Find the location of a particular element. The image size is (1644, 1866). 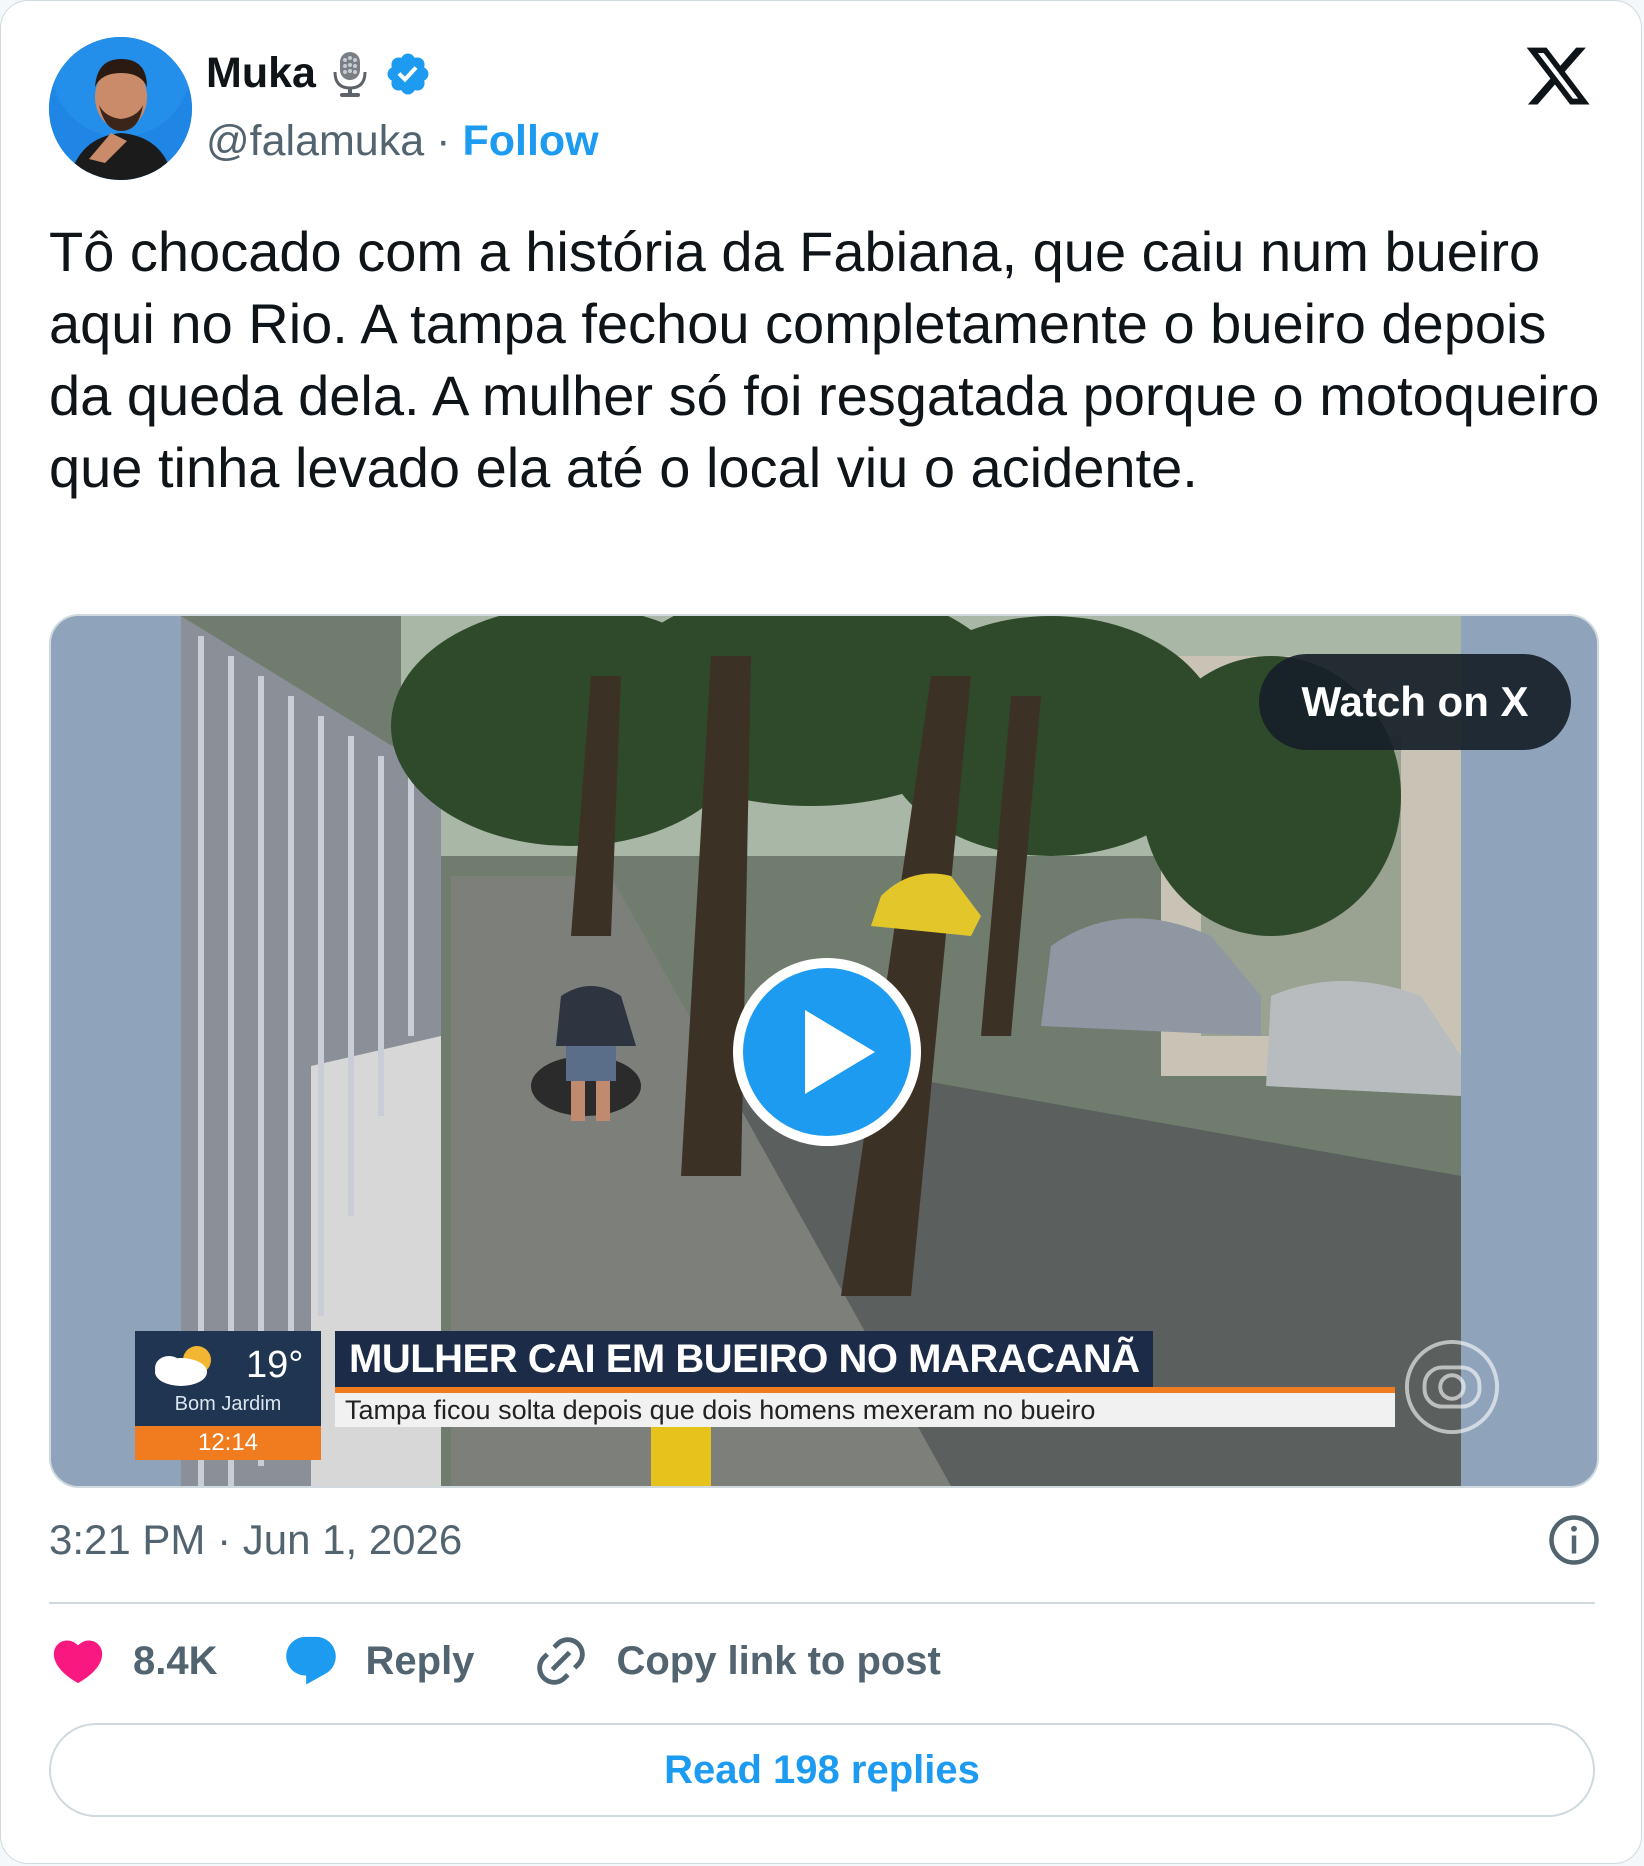

verified-badge-icon is located at coordinates (408, 73).